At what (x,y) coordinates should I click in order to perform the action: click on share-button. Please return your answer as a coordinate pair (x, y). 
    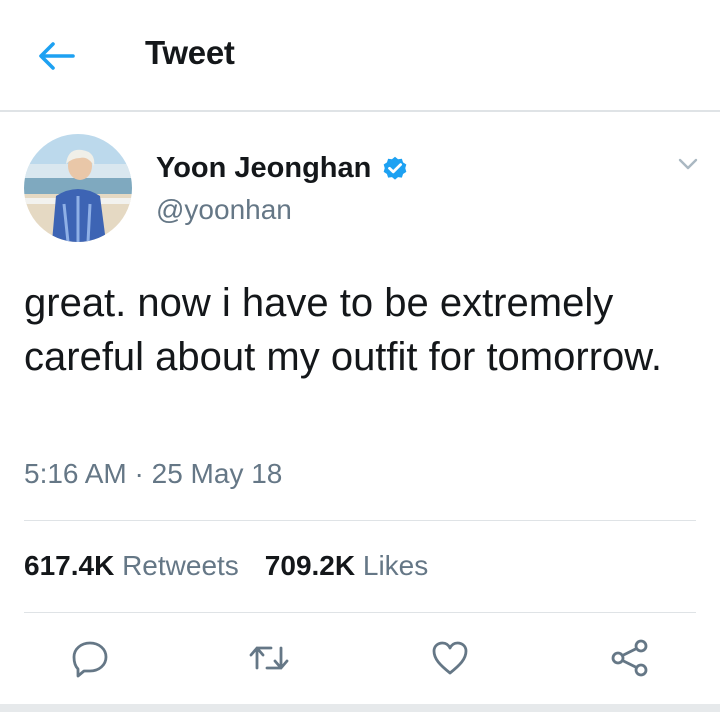
    Looking at the image, I should click on (630, 658).